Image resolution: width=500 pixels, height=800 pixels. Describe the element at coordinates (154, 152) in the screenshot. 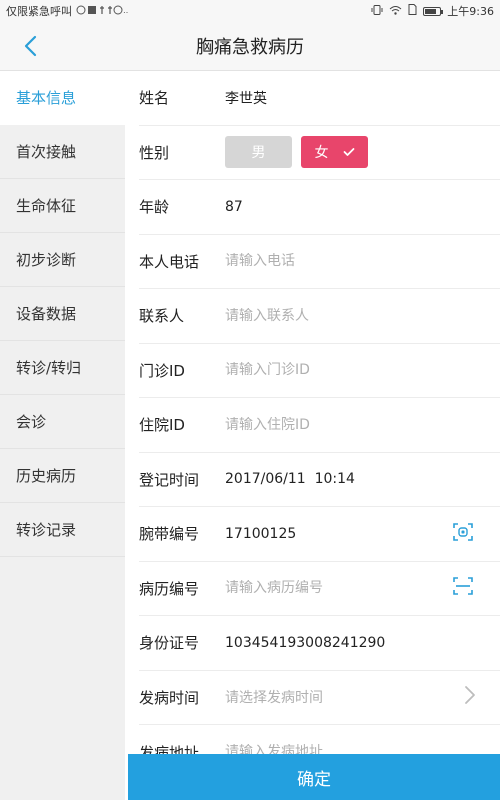

I see `gender-label: 性别` at that location.